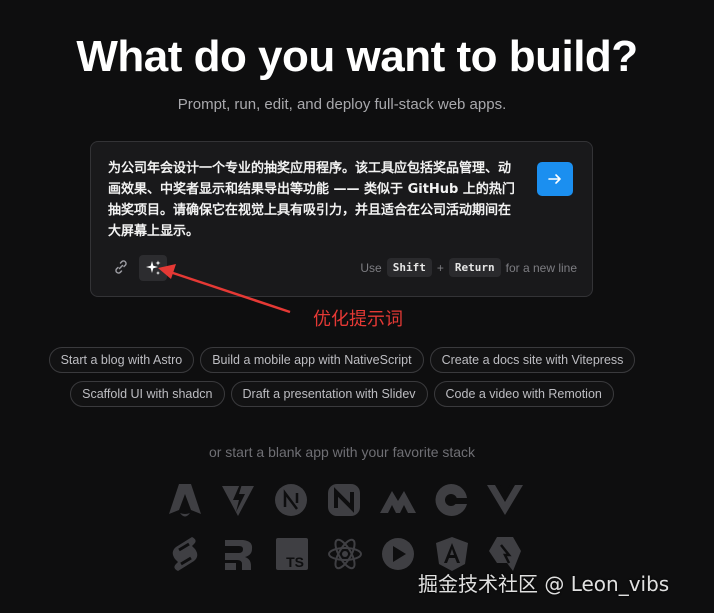 This screenshot has height=613, width=714. What do you see at coordinates (541, 267) in the screenshot?
I see `hint-suffix: for a new line` at bounding box center [541, 267].